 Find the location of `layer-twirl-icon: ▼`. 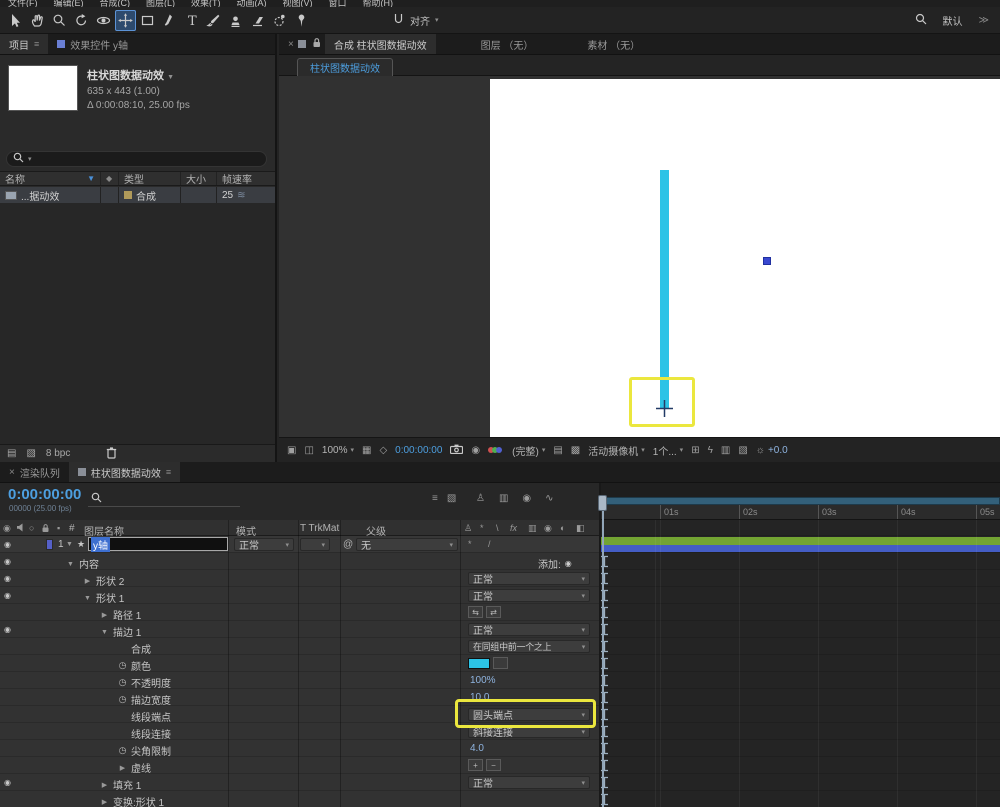

layer-twirl-icon: ▼ is located at coordinates (69, 544).